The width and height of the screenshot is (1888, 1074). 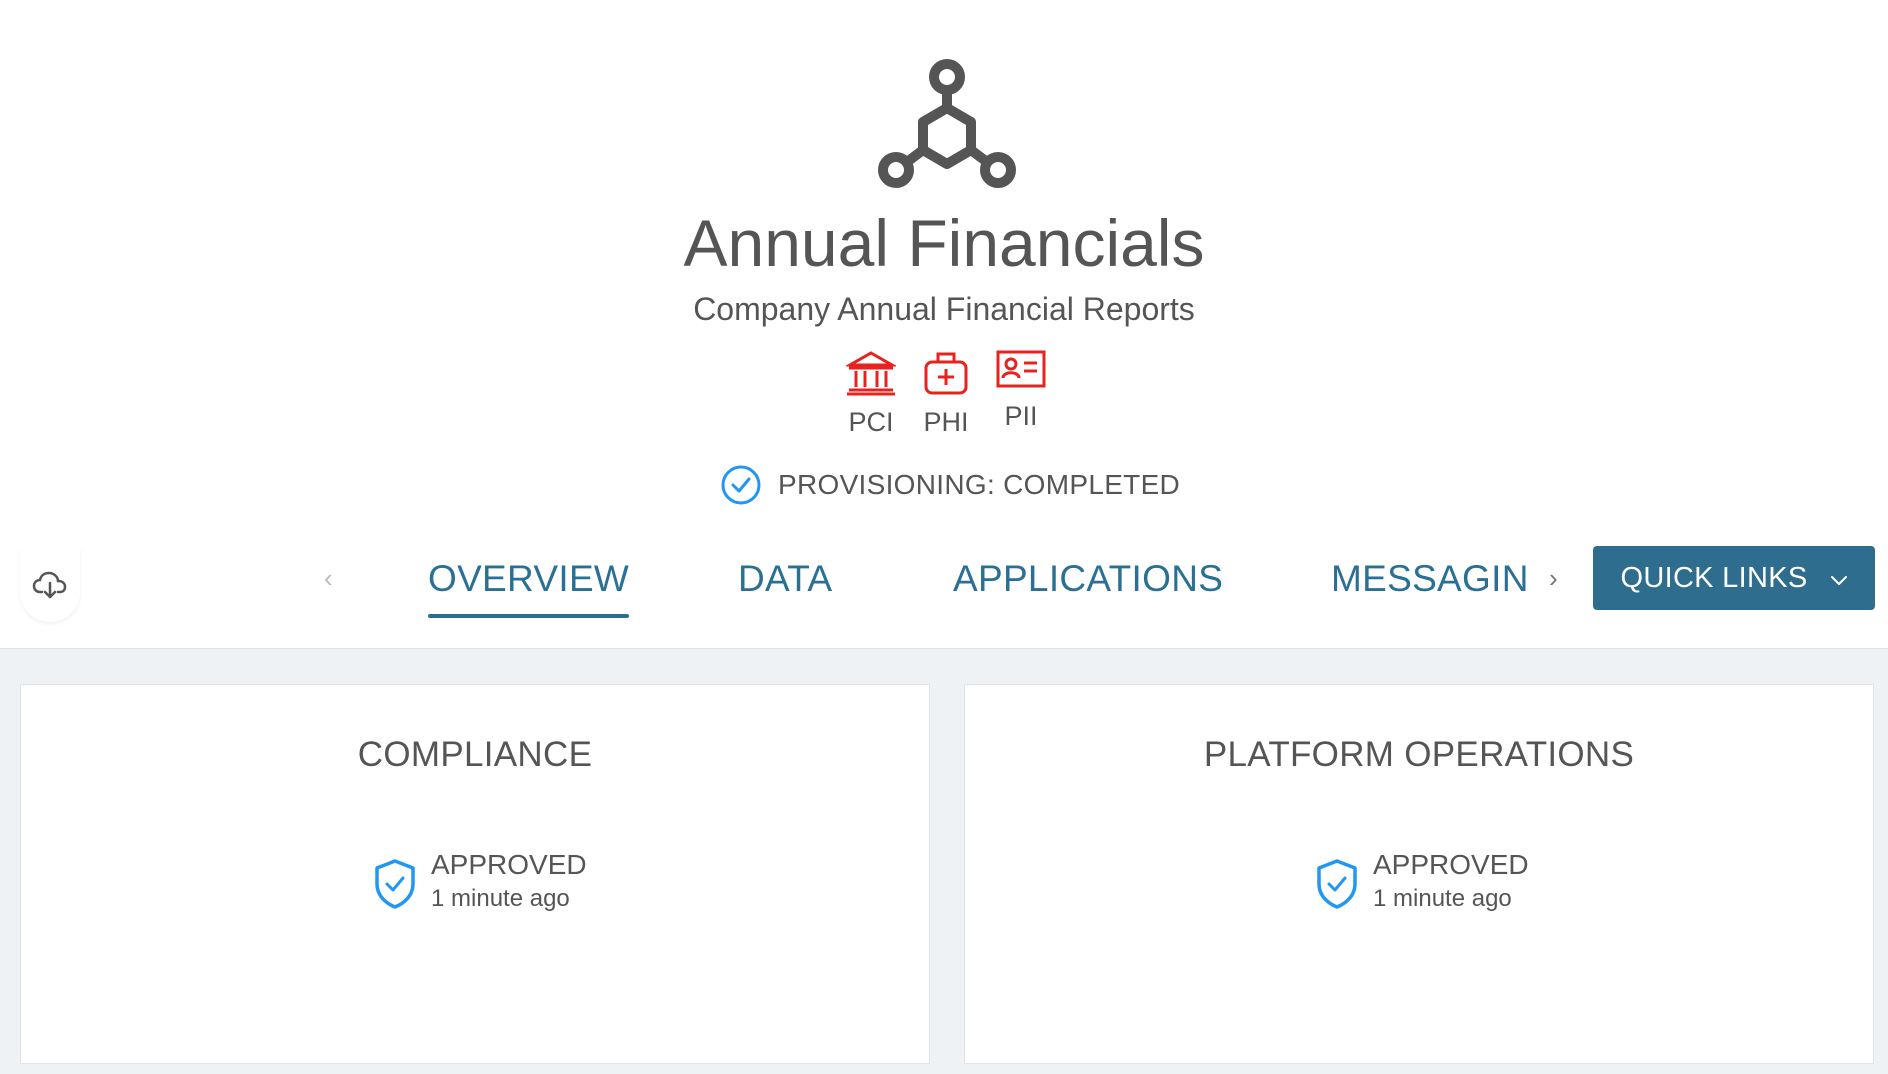 I want to click on chevron-down-icon, so click(x=1839, y=578).